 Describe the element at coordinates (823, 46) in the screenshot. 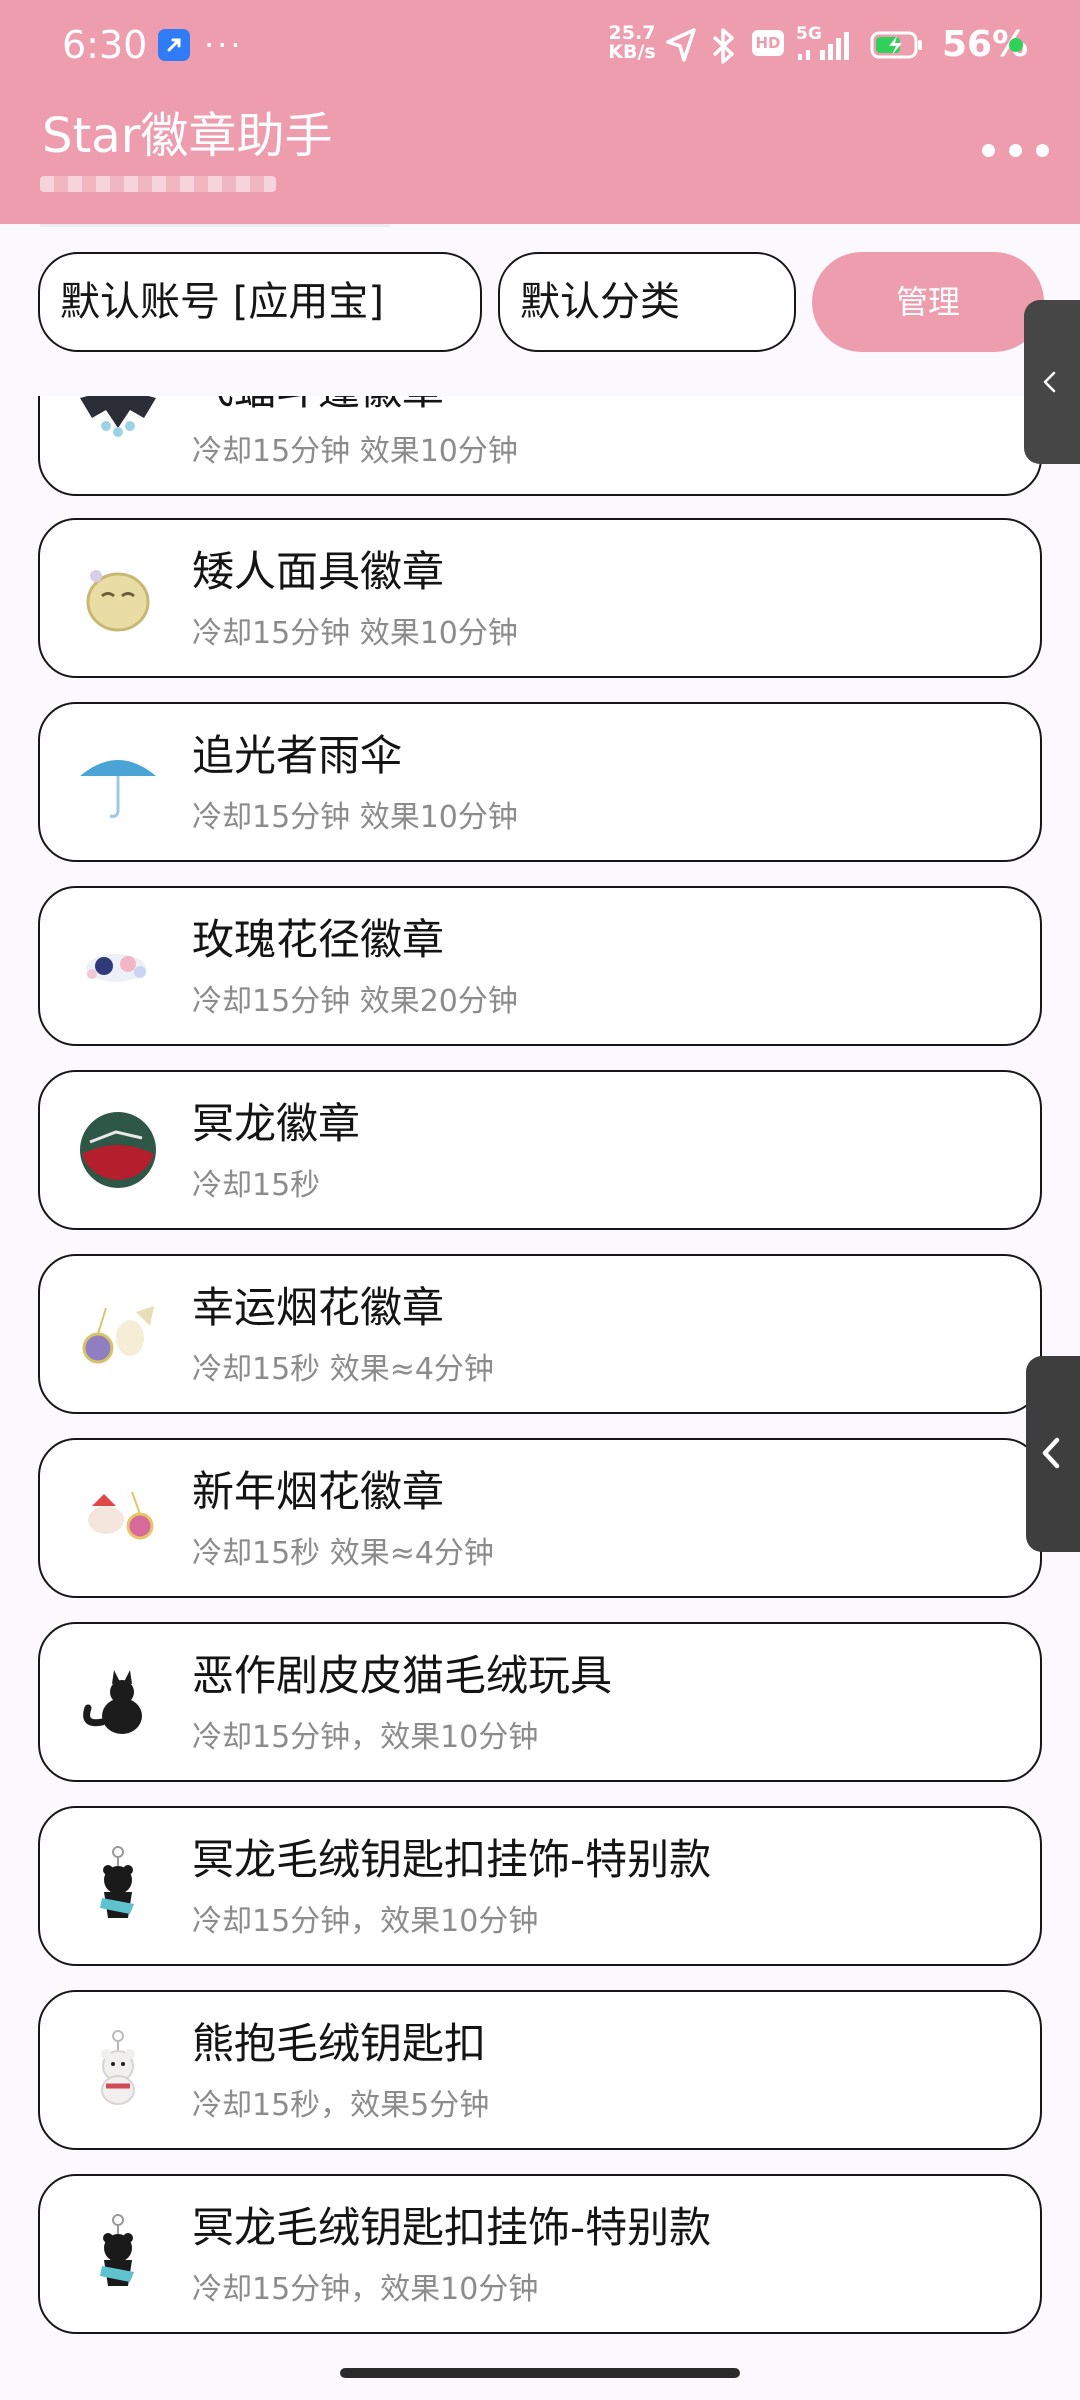

I see `signal-icon` at that location.